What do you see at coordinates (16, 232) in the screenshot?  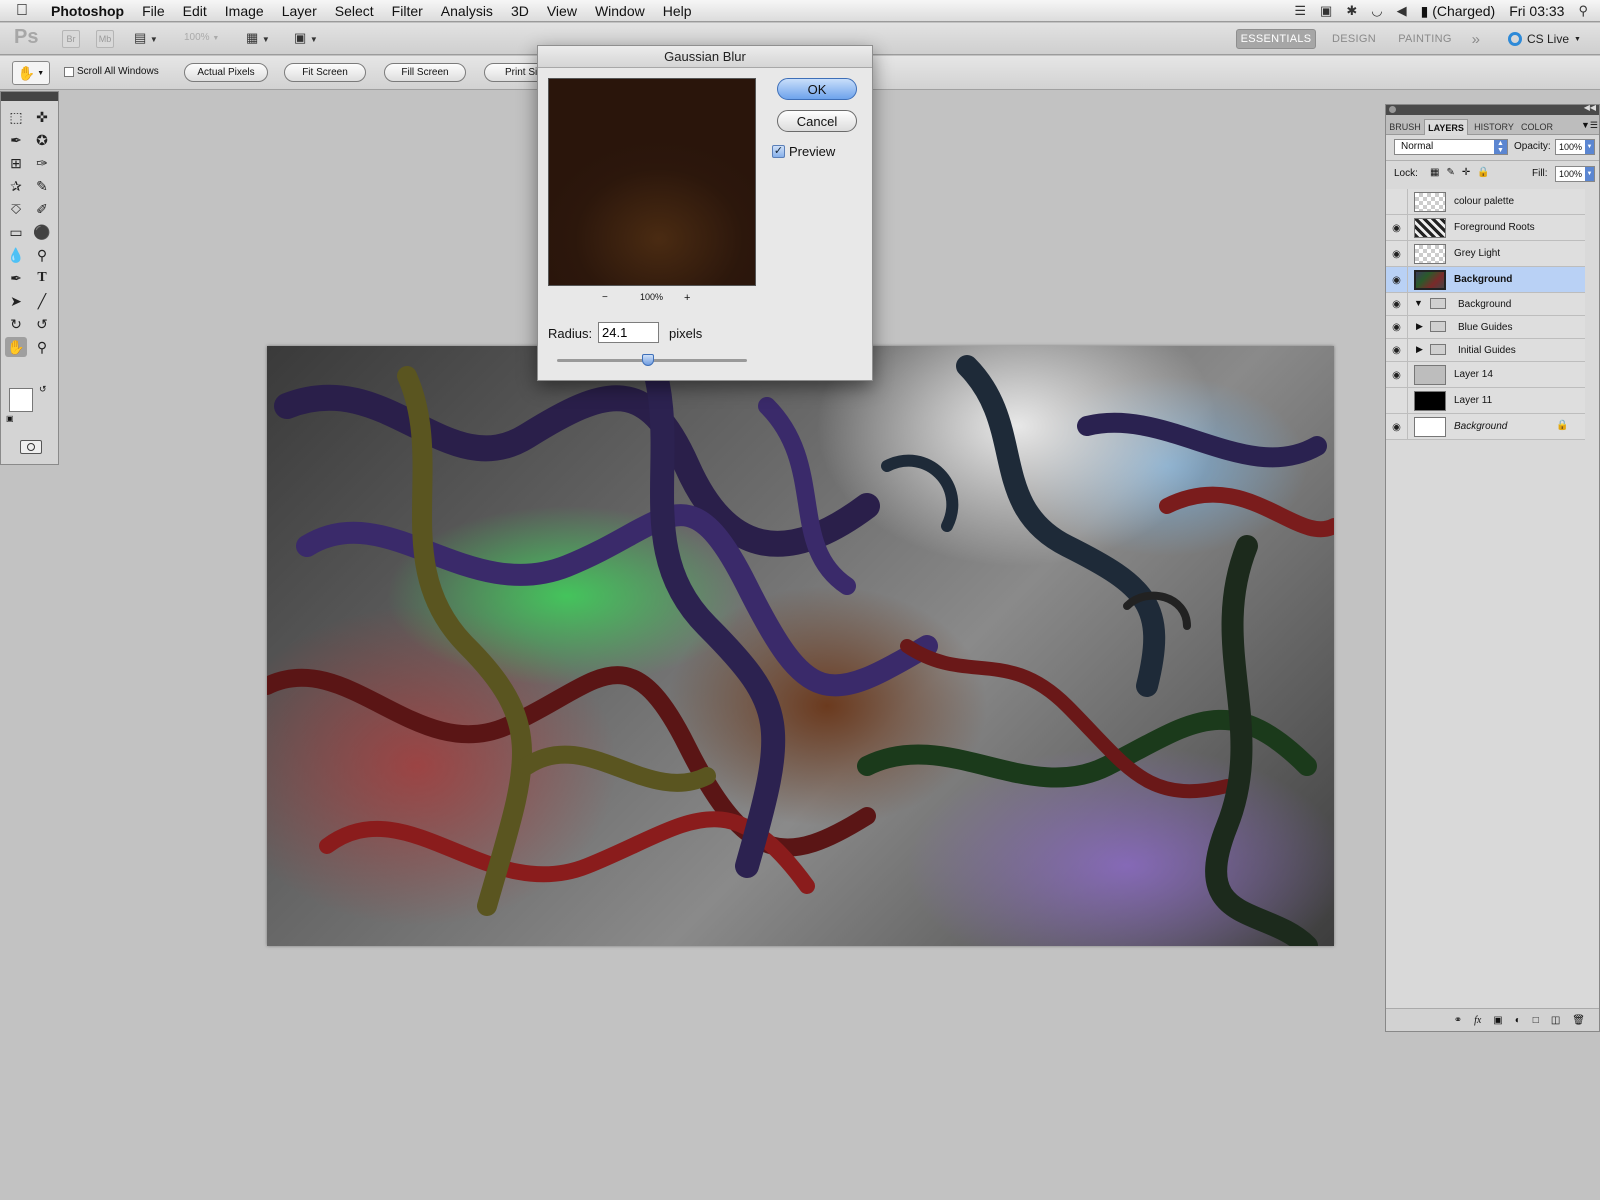 I see `eraser-tool-icon: ▭` at bounding box center [16, 232].